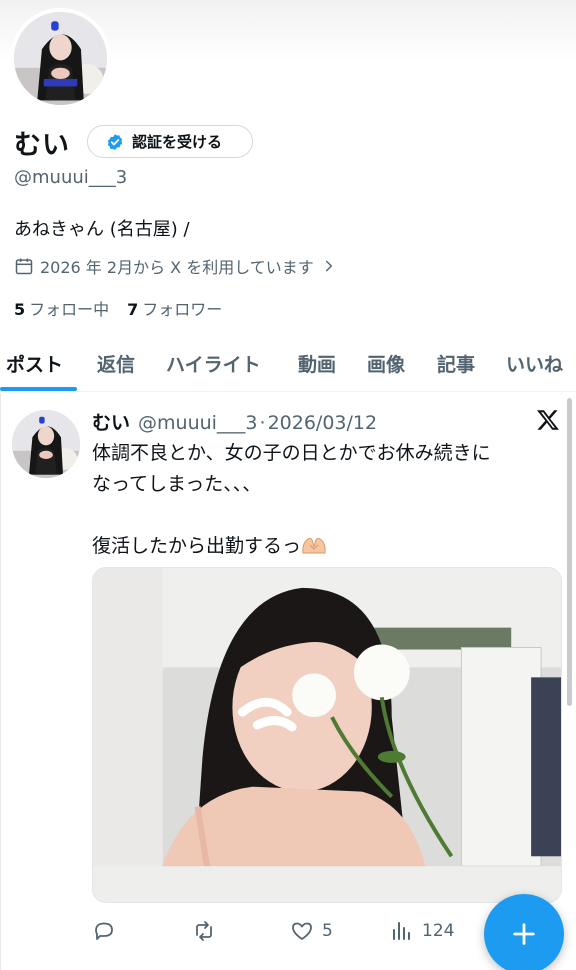 The height and width of the screenshot is (970, 576). What do you see at coordinates (534, 366) in the screenshot?
I see `tab-likes: いいね` at bounding box center [534, 366].